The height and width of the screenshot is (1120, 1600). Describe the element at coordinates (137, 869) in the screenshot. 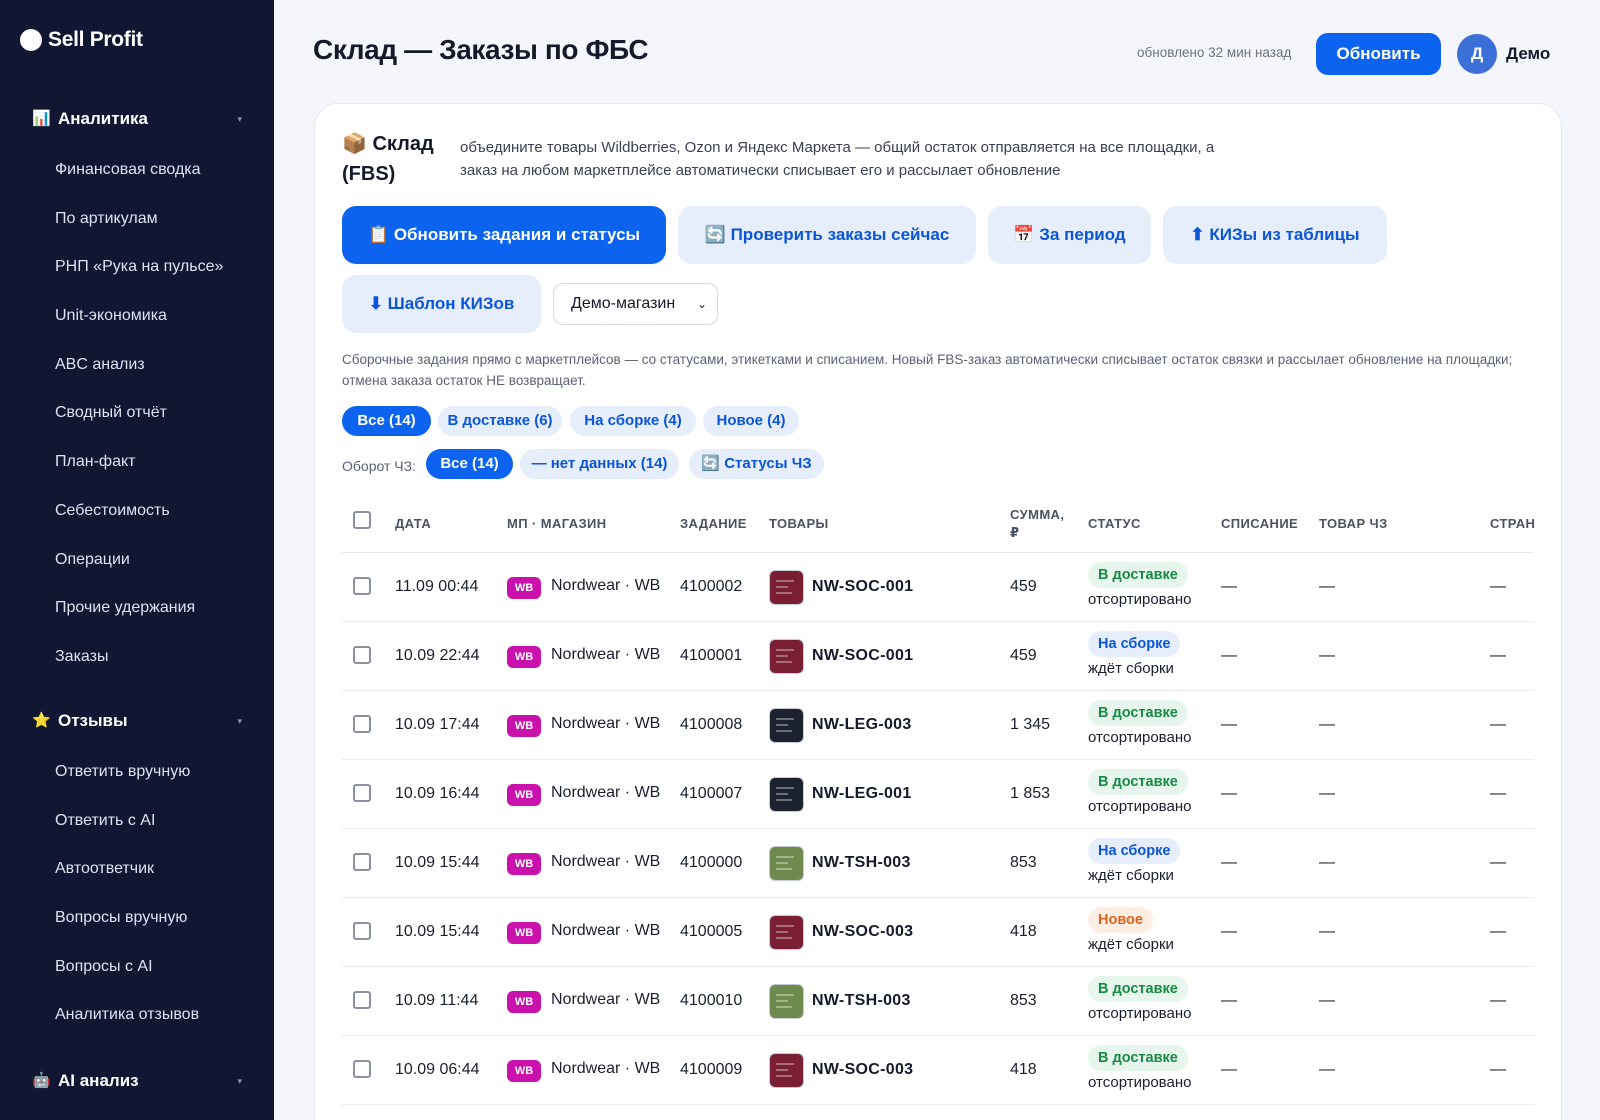

I see `sidebar-item-autoresponder: Автоответчик` at that location.